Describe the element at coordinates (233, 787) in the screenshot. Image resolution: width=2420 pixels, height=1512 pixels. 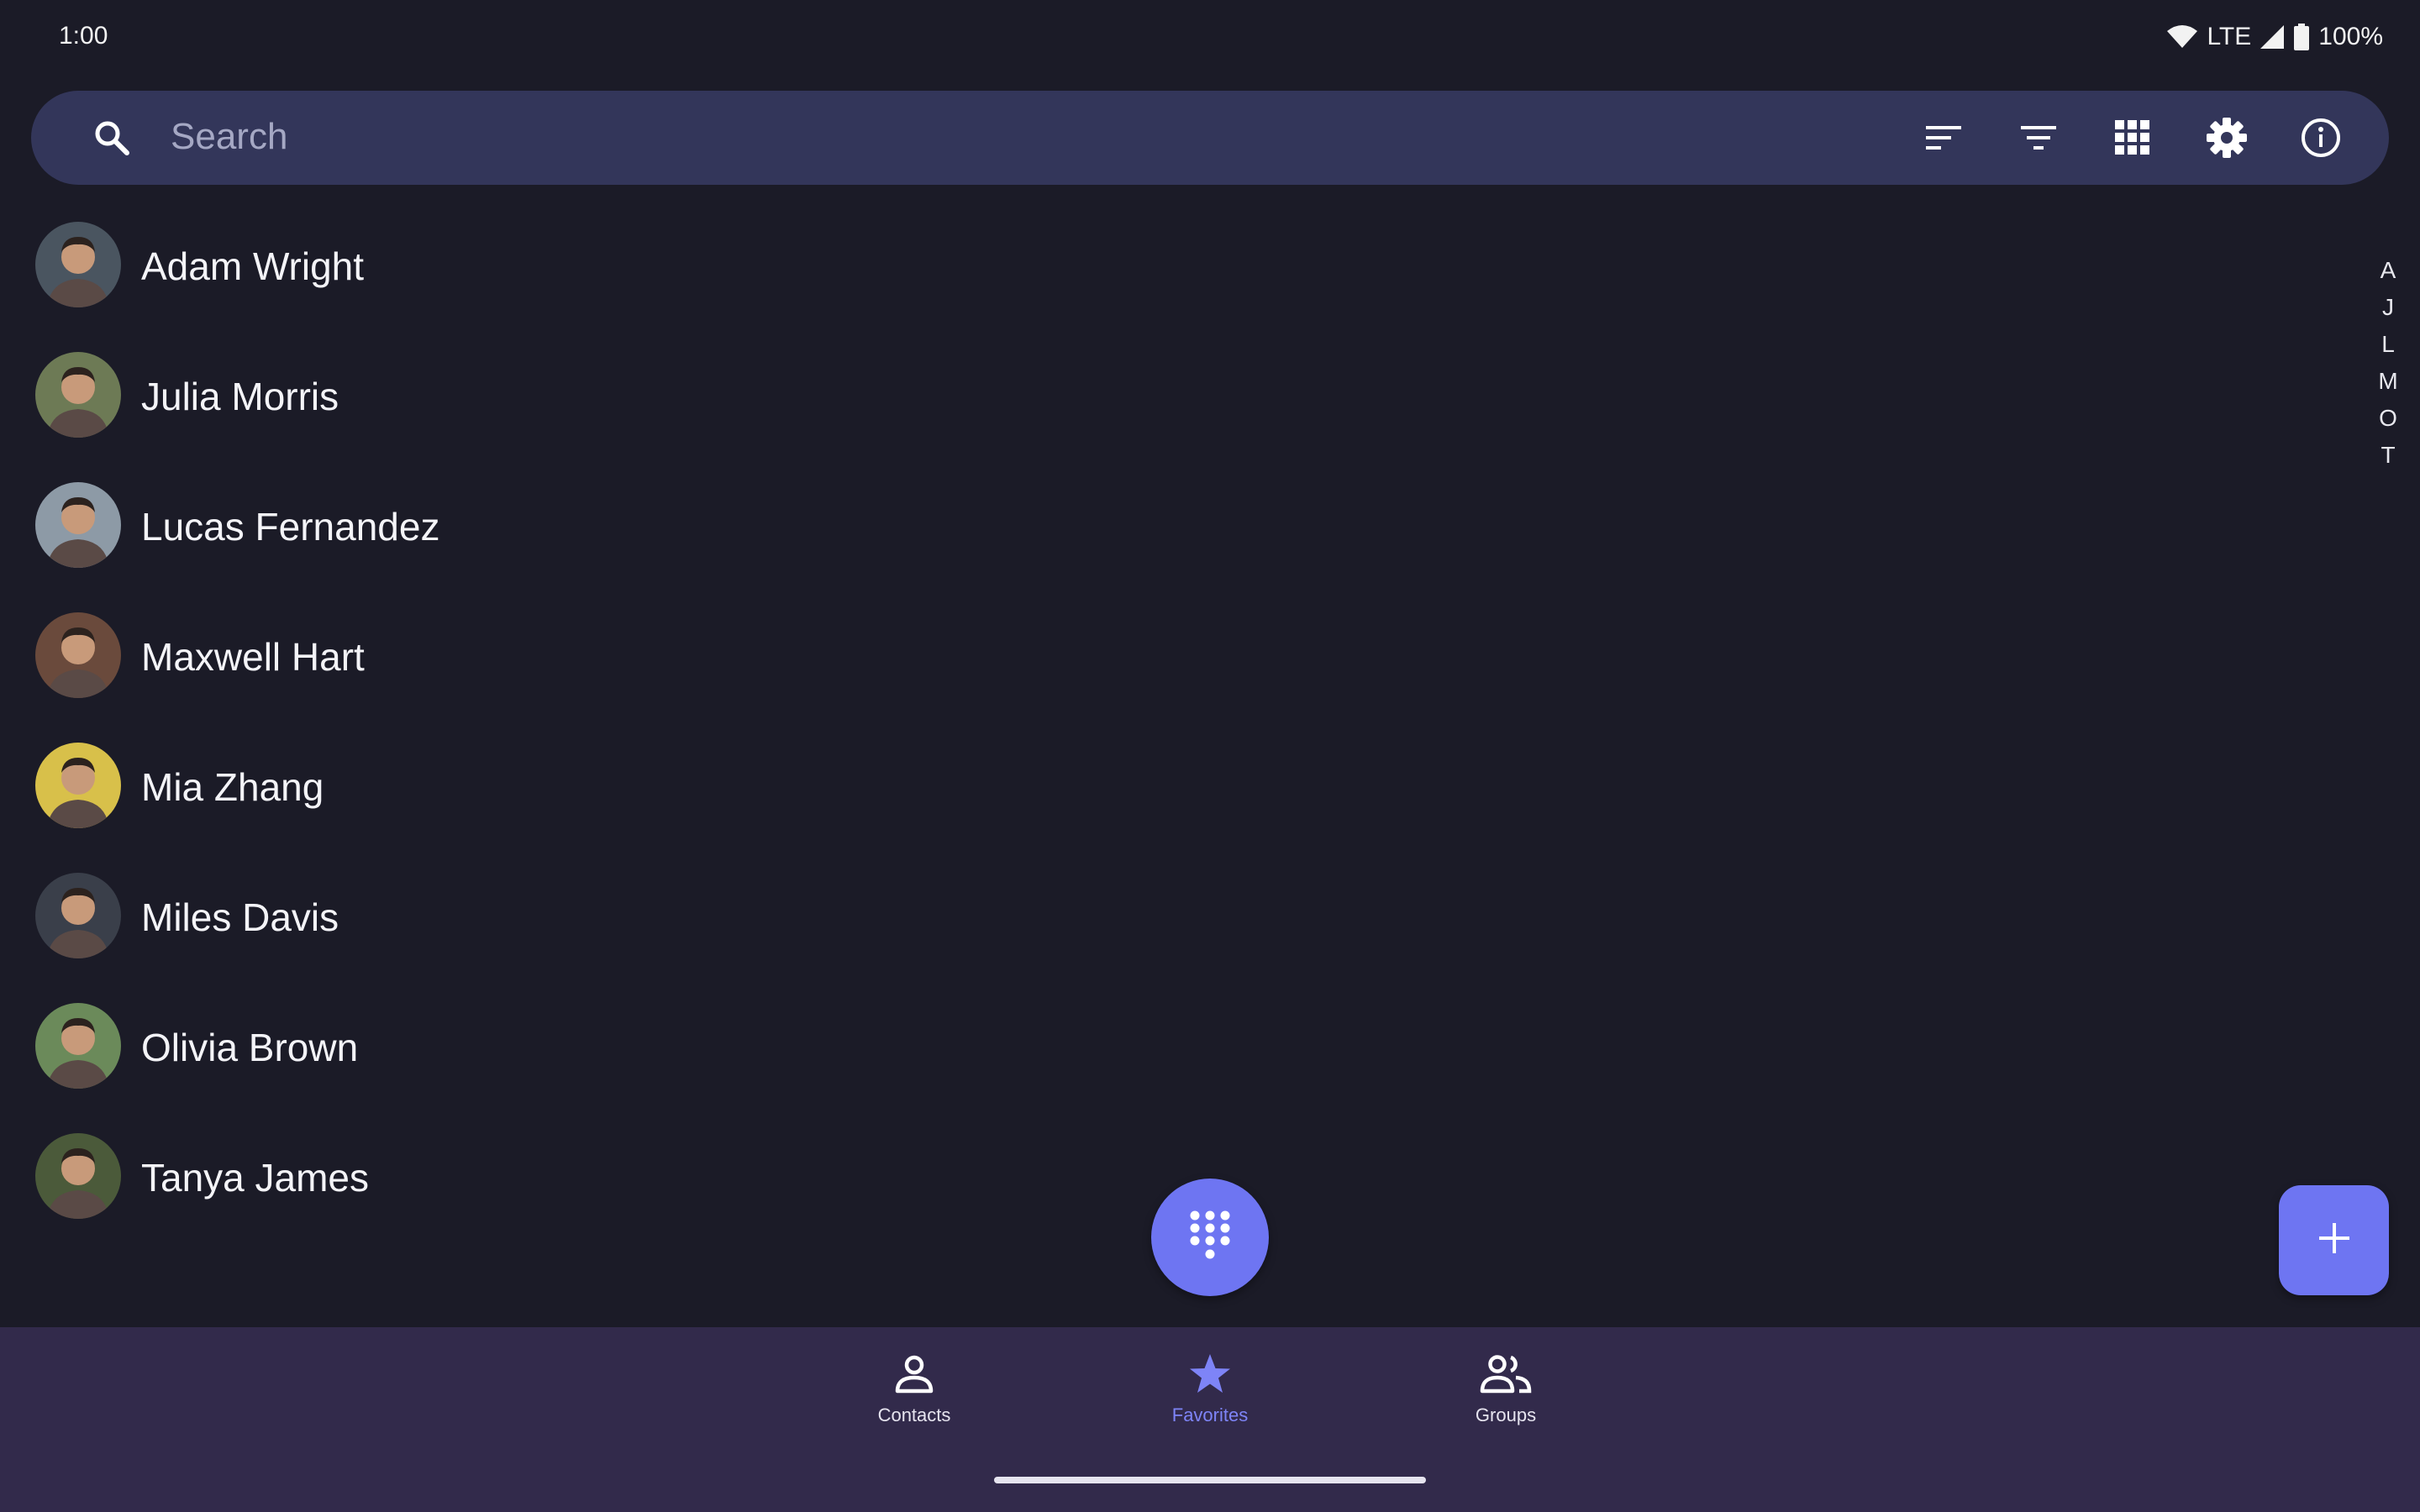
I see `contact-name: Mia Zhang` at that location.